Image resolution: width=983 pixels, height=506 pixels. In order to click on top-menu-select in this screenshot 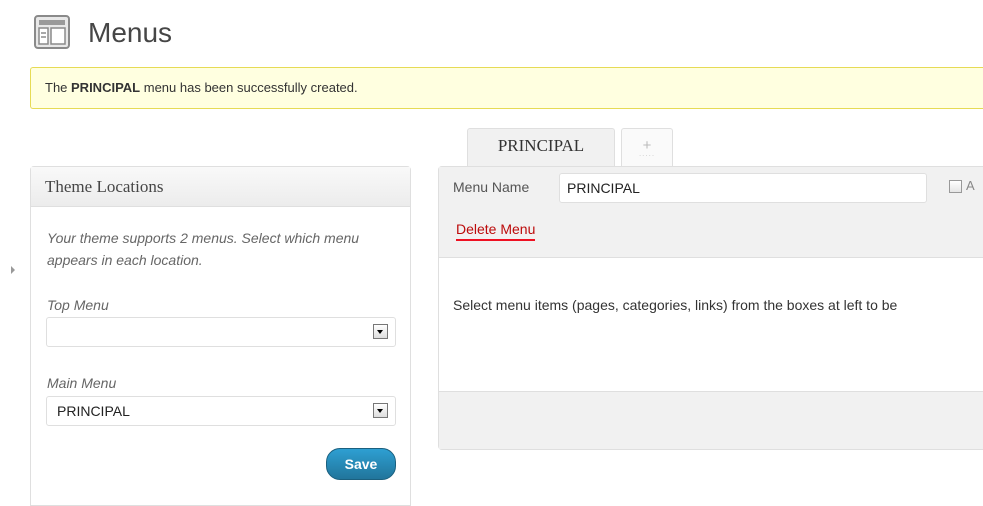, I will do `click(221, 332)`.